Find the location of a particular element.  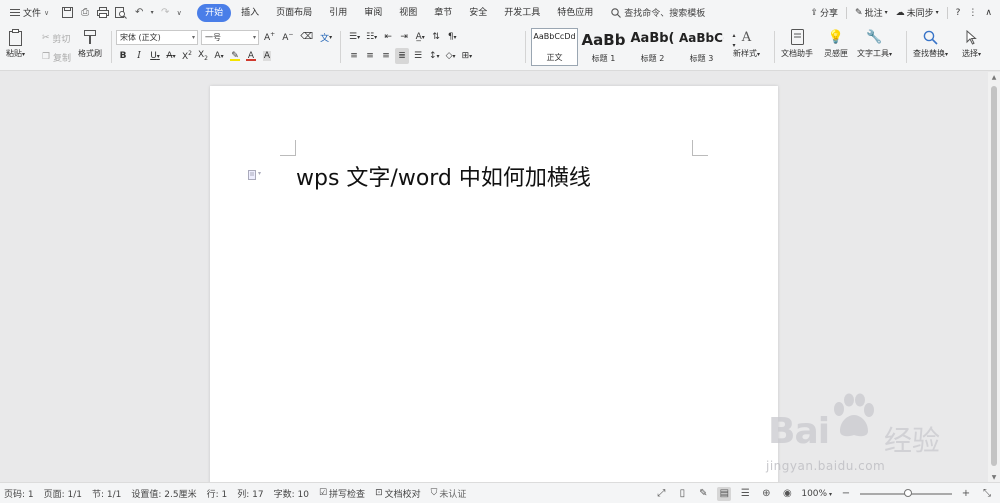

share-button: ⇪ 分享 is located at coordinates (824, 13).